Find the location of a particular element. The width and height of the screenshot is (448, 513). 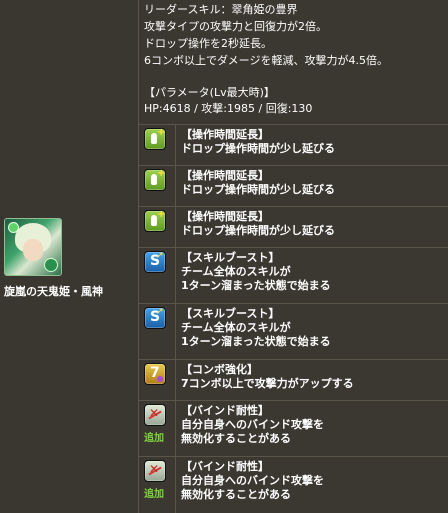

attribute-wood-icon is located at coordinates (13, 227).